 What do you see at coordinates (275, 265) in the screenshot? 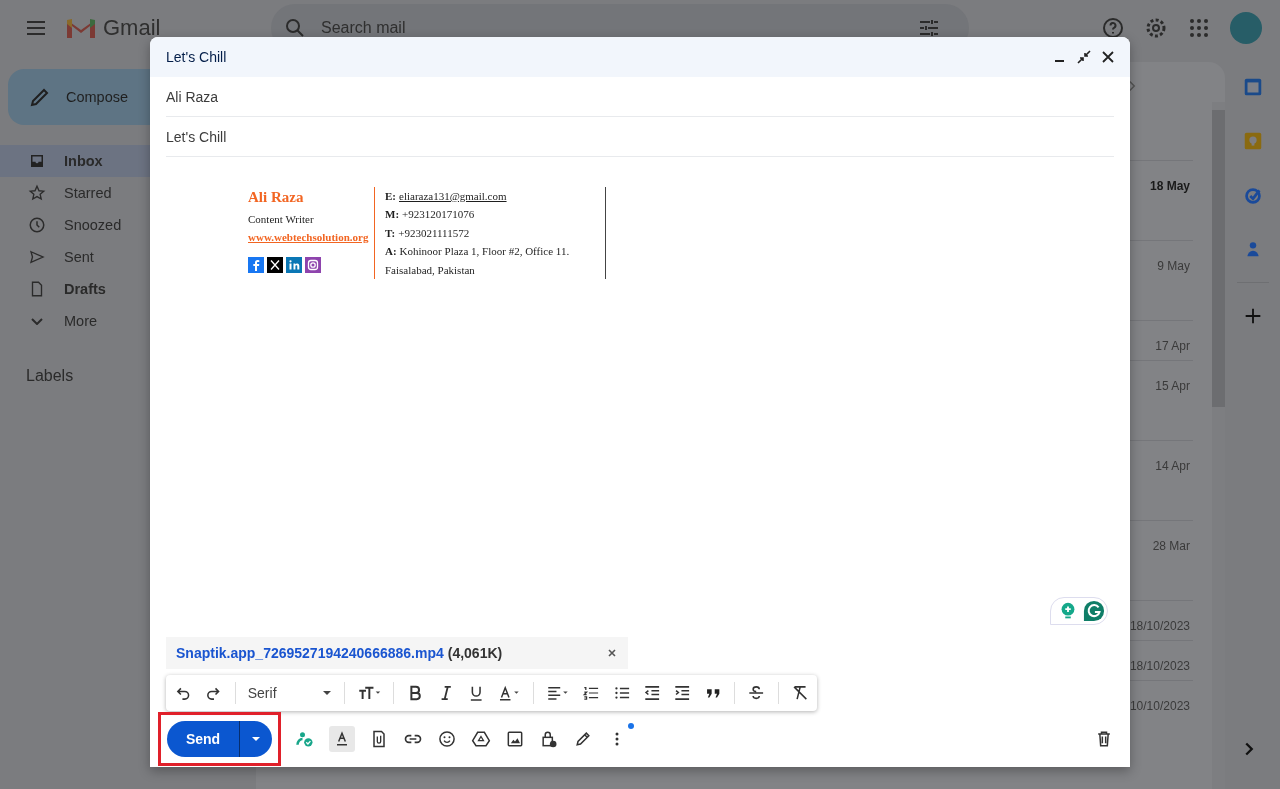
I see `x-logo-icon` at bounding box center [275, 265].